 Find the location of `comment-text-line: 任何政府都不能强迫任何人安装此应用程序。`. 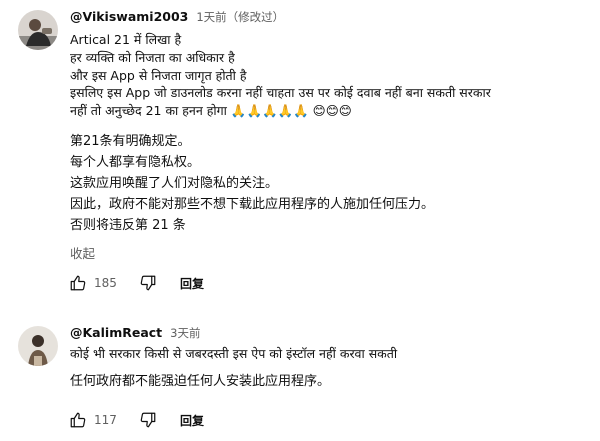

comment-text-line: 任何政府都不能强迫任何人安装此应用程序。 is located at coordinates (200, 381).